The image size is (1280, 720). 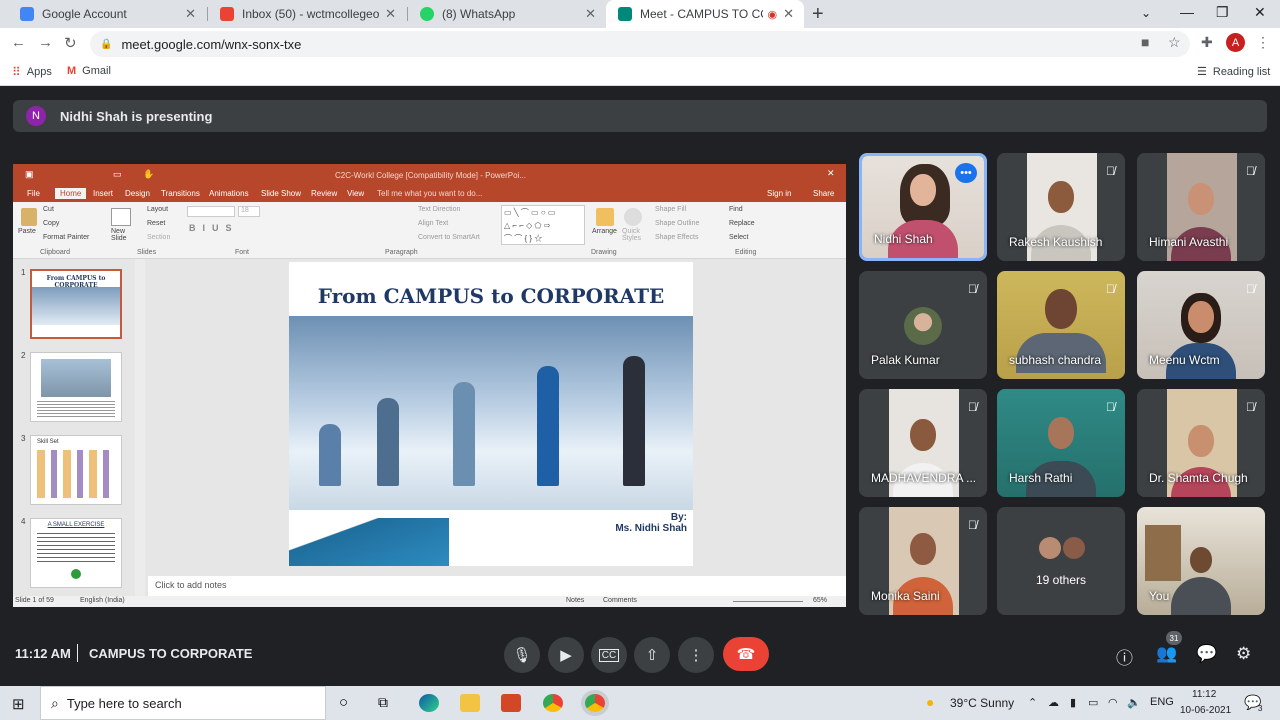 I want to click on ppt-cut: Cut, so click(x=48, y=209).